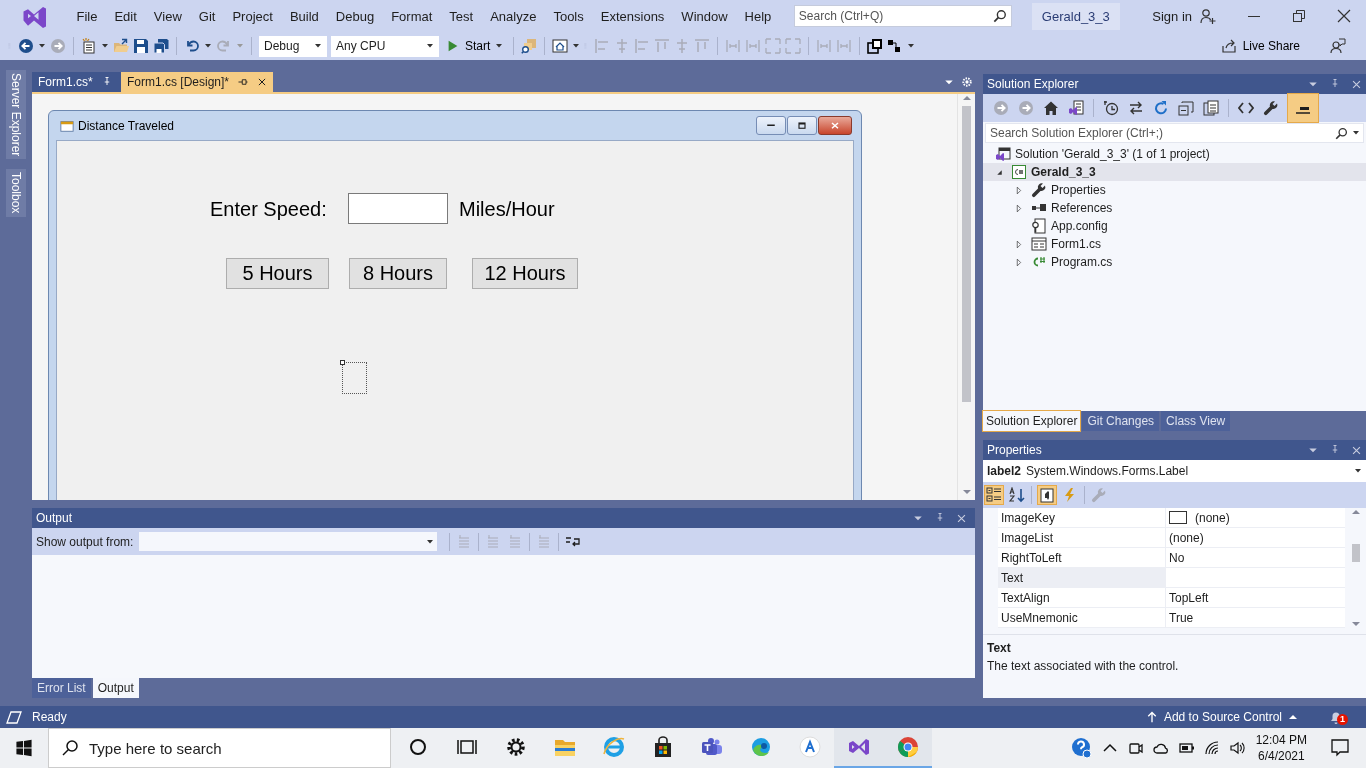  What do you see at coordinates (1211, 108) in the screenshot?
I see `show-all-files-icon` at bounding box center [1211, 108].